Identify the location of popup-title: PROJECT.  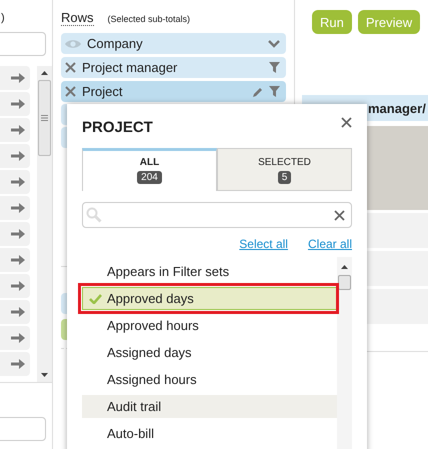
(117, 127).